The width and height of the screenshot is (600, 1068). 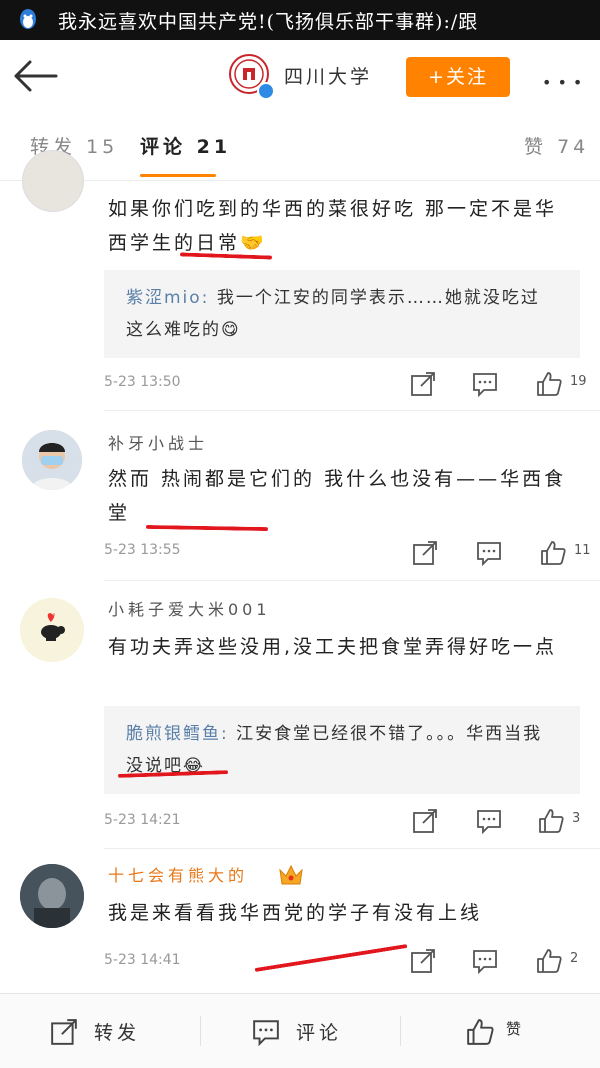 What do you see at coordinates (333, 647) in the screenshot?
I see `comment-text: 有功夫弄这些没用,没工夫把食堂弄得好吃一点` at bounding box center [333, 647].